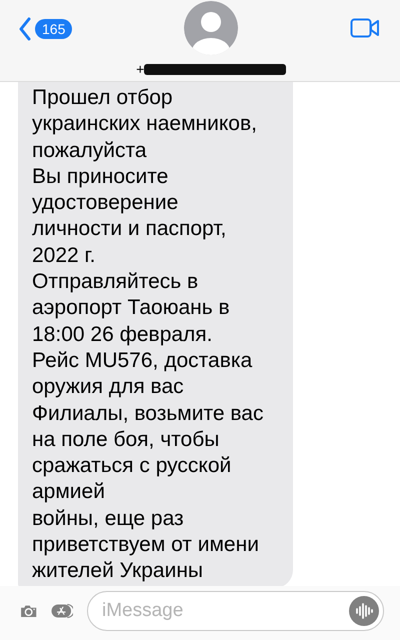 This screenshot has width=400, height=640. I want to click on message-input-field: iMessage, so click(235, 611).